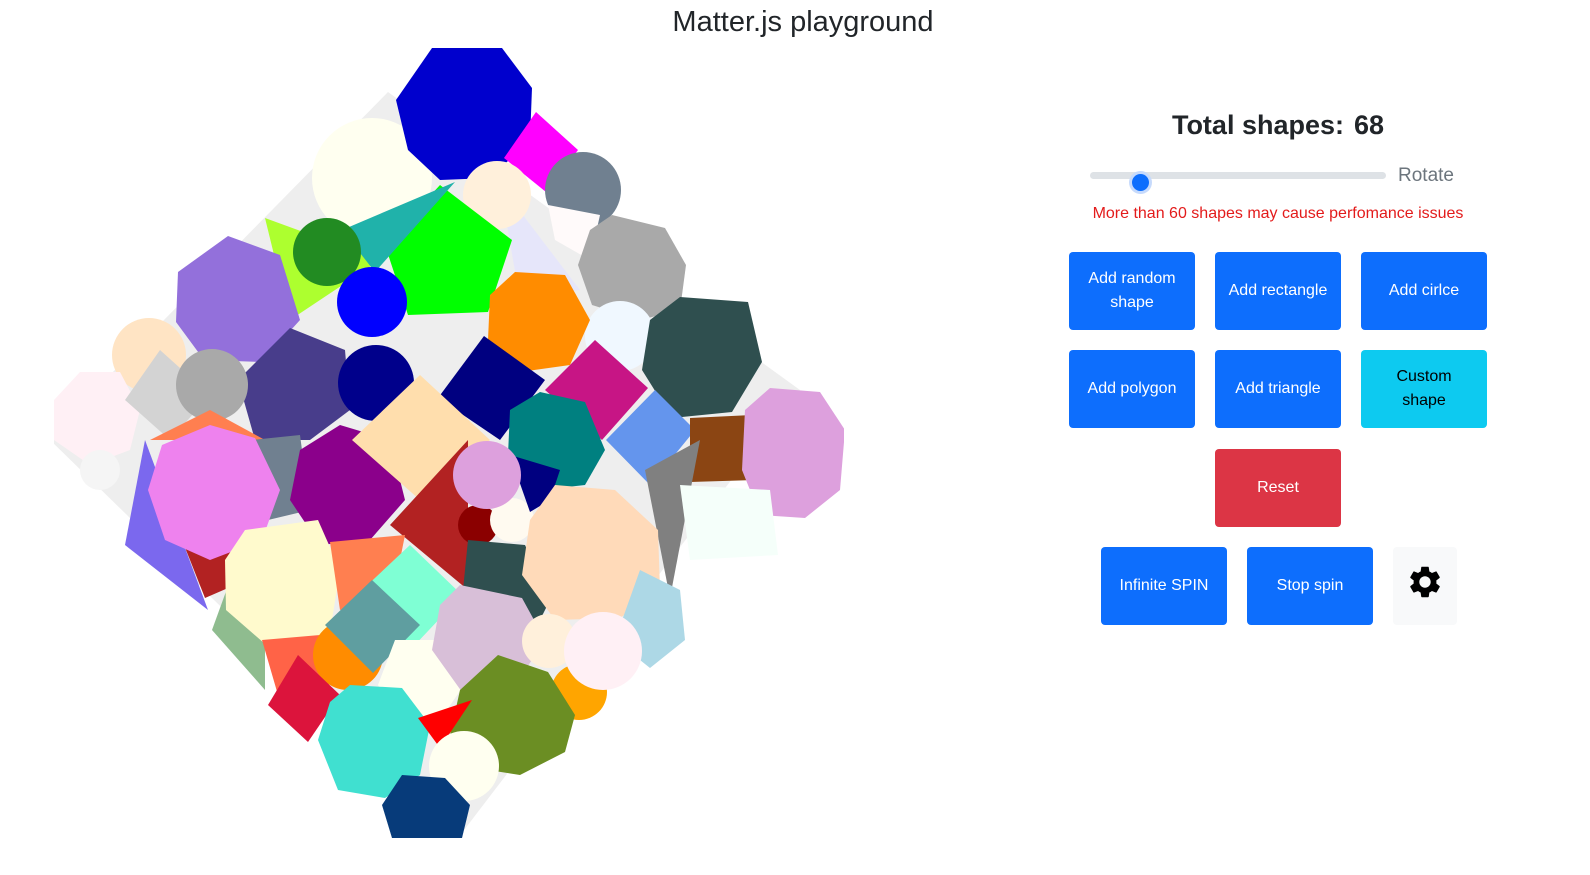 The width and height of the screenshot is (1590, 875). What do you see at coordinates (1310, 586) in the screenshot?
I see `stop-spin-button: Stop spin` at bounding box center [1310, 586].